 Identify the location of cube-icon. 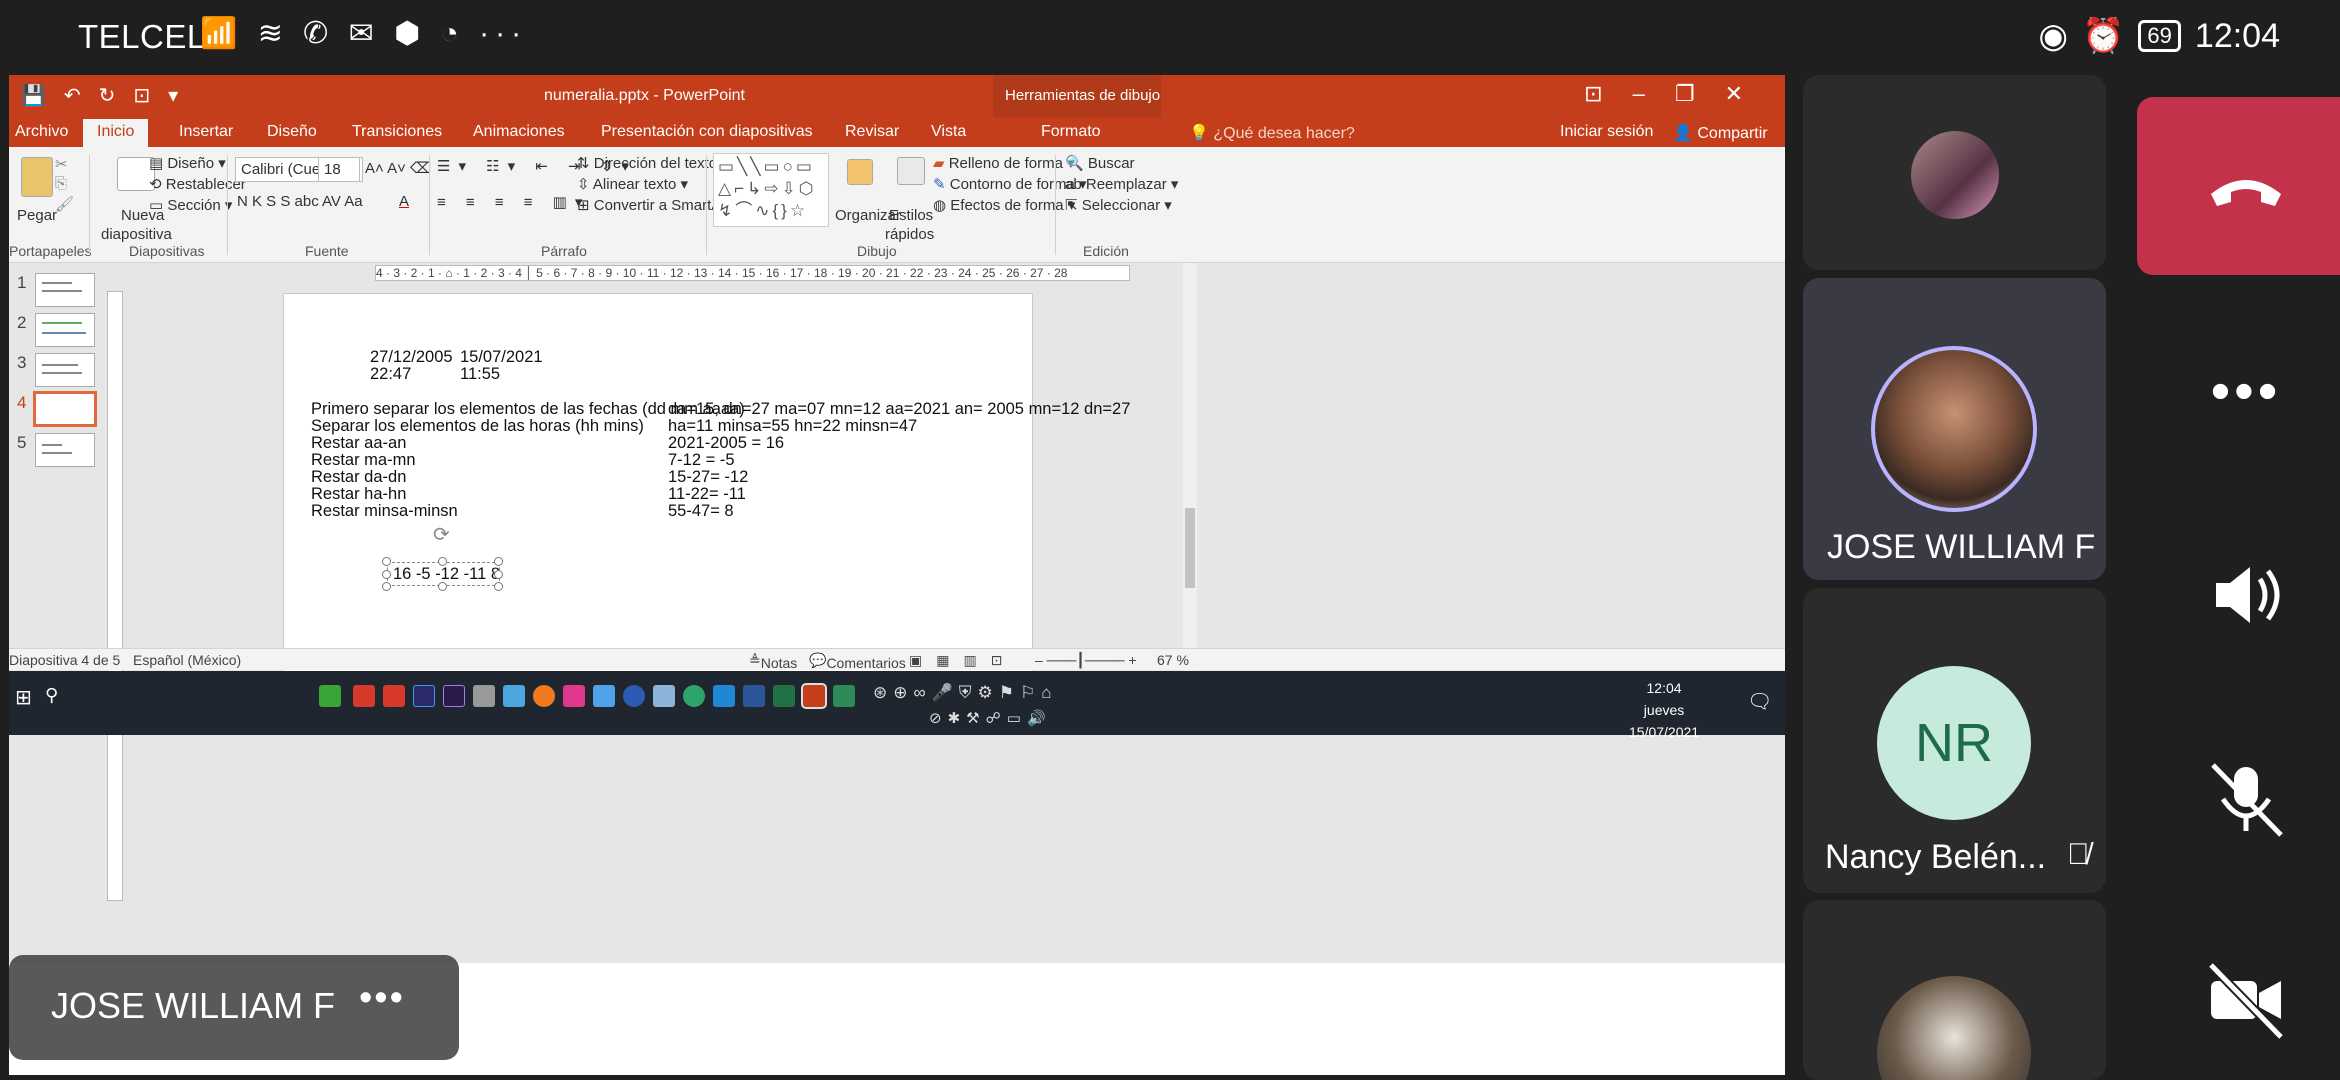
(664, 696).